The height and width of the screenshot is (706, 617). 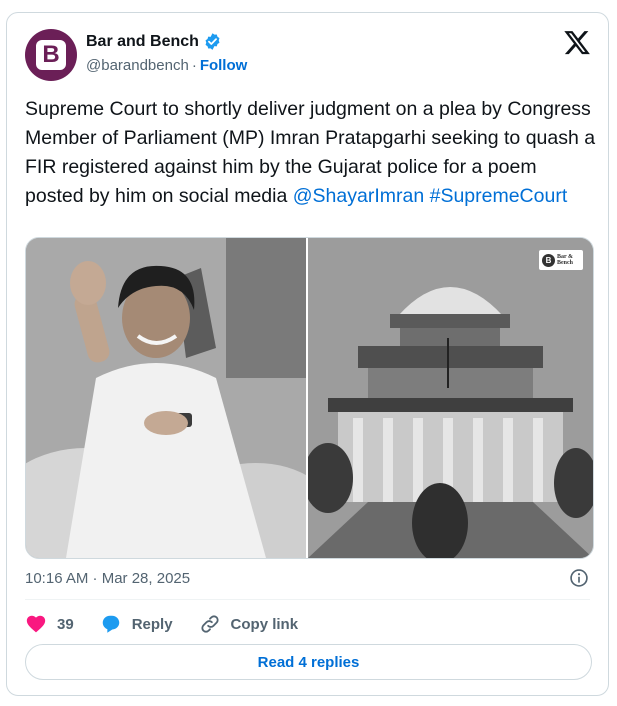 I want to click on heart-icon, so click(x=36, y=624).